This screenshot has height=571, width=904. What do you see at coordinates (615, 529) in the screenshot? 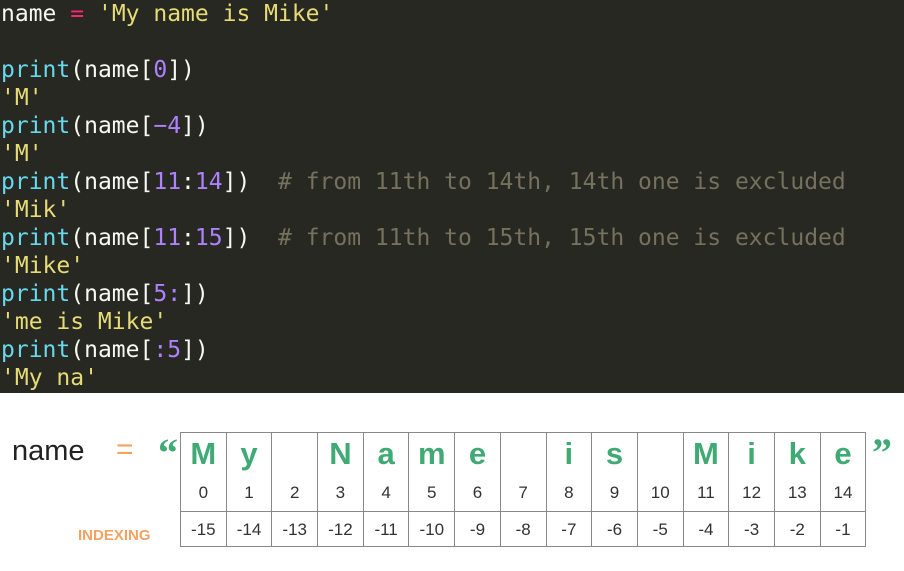
I see `negative-index-cell: -6` at bounding box center [615, 529].